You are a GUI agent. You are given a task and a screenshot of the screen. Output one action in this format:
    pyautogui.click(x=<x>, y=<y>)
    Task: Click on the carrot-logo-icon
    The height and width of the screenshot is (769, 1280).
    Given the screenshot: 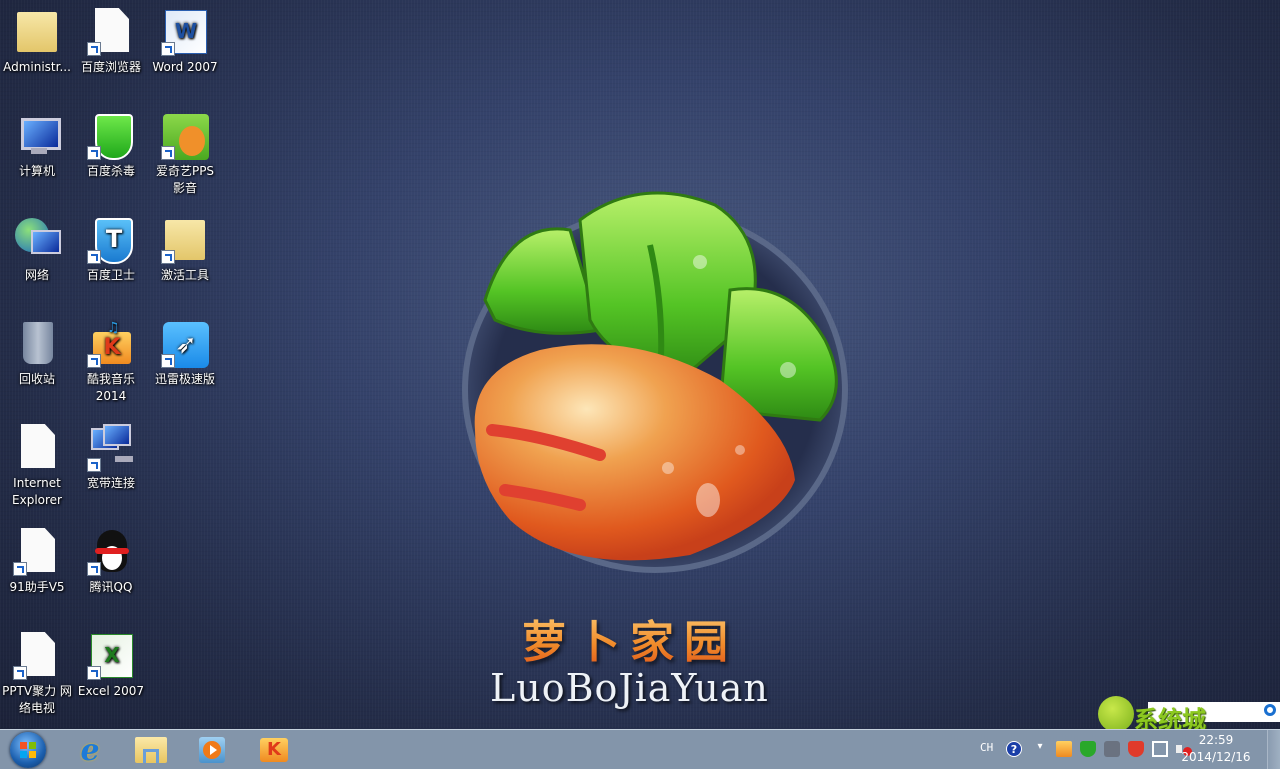 What is the action you would take?
    pyautogui.click(x=655, y=382)
    